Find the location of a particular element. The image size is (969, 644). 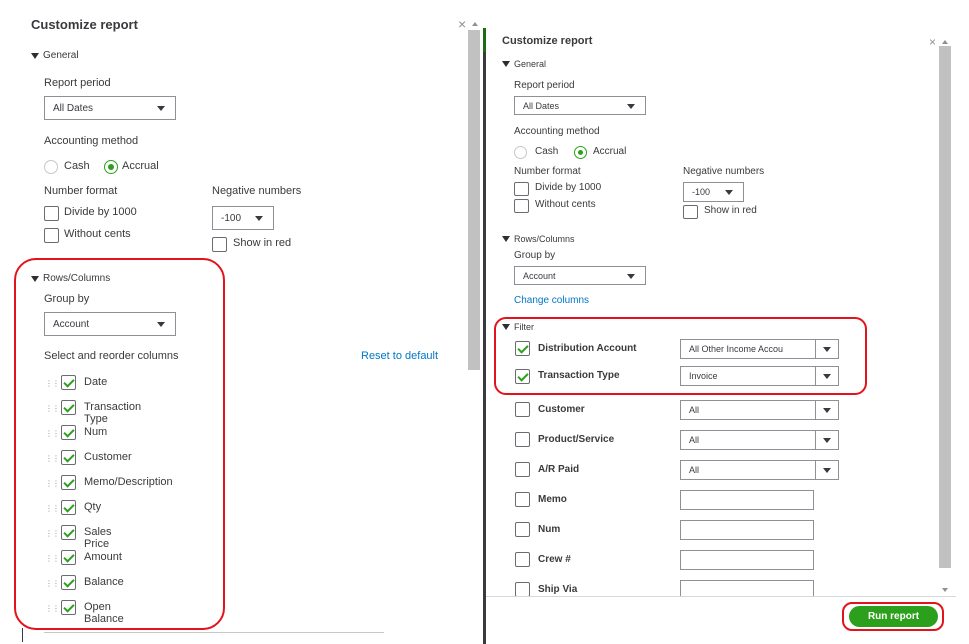

right-negative-numbers-label: Negative numbers is located at coordinates (724, 171).